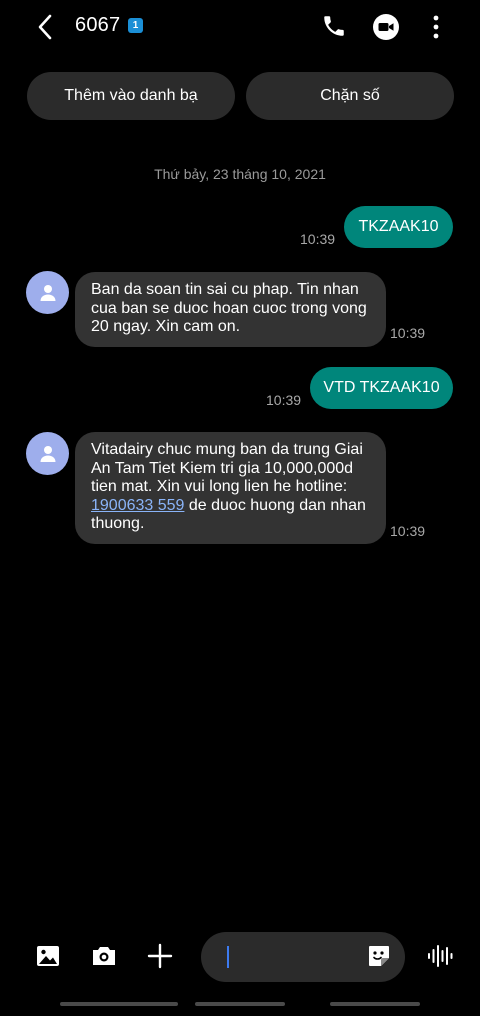  I want to click on outgoing-message: TKZAAK10, so click(398, 227).